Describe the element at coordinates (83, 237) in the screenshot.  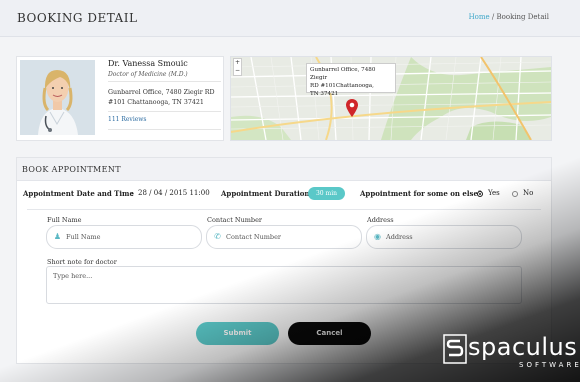
I see `full-name-placeholder: Full Name` at that location.